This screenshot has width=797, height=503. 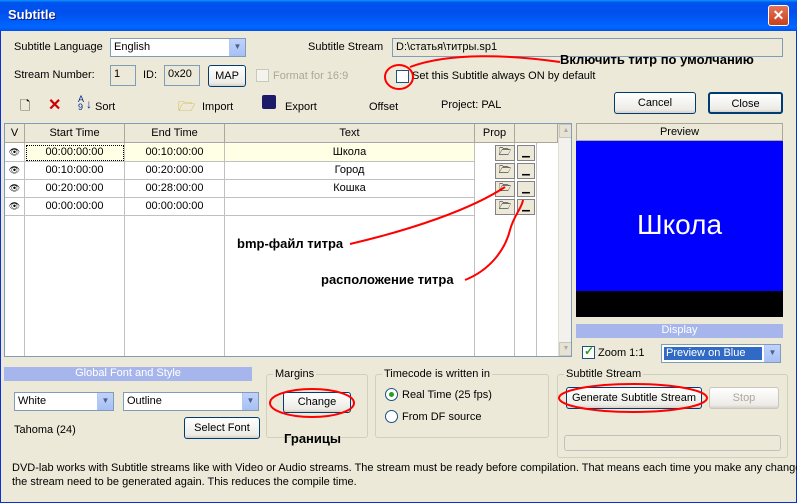 What do you see at coordinates (494, 240) in the screenshot?
I see `annotation-line-position` at bounding box center [494, 240].